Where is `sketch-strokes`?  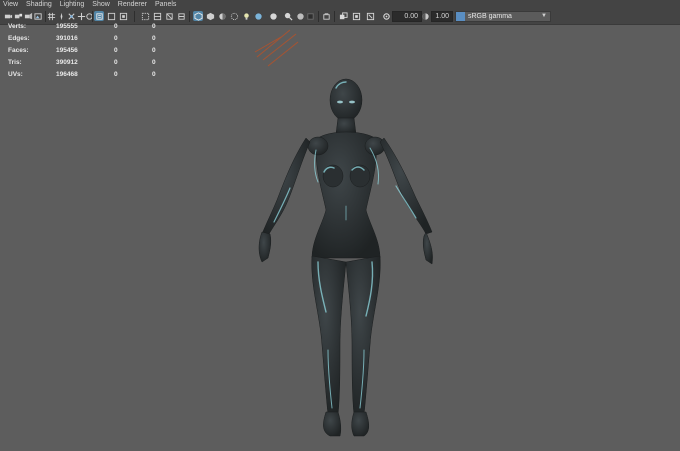
sketch-strokes is located at coordinates (276, 48).